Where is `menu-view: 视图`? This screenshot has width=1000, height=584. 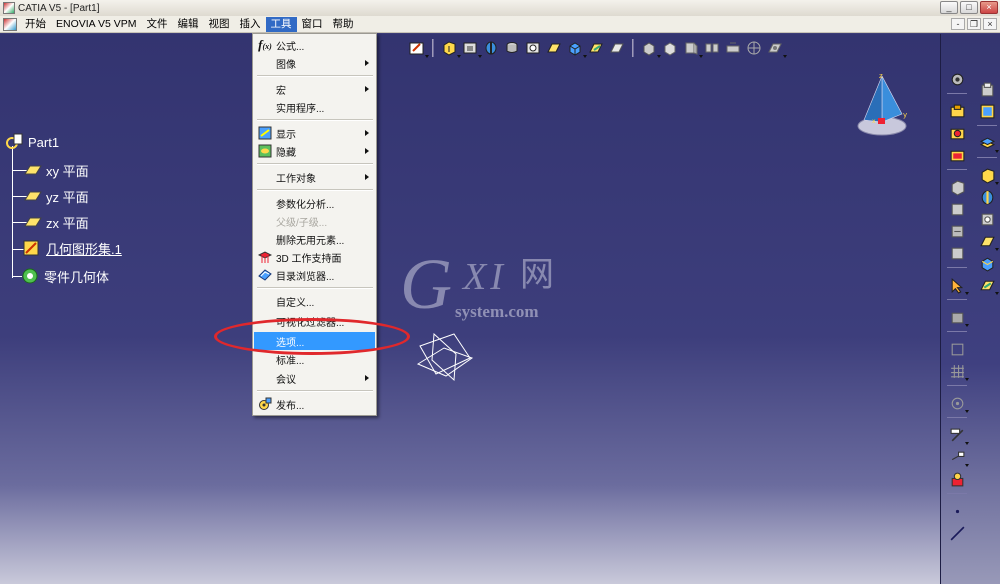 menu-view: 视图 is located at coordinates (219, 24).